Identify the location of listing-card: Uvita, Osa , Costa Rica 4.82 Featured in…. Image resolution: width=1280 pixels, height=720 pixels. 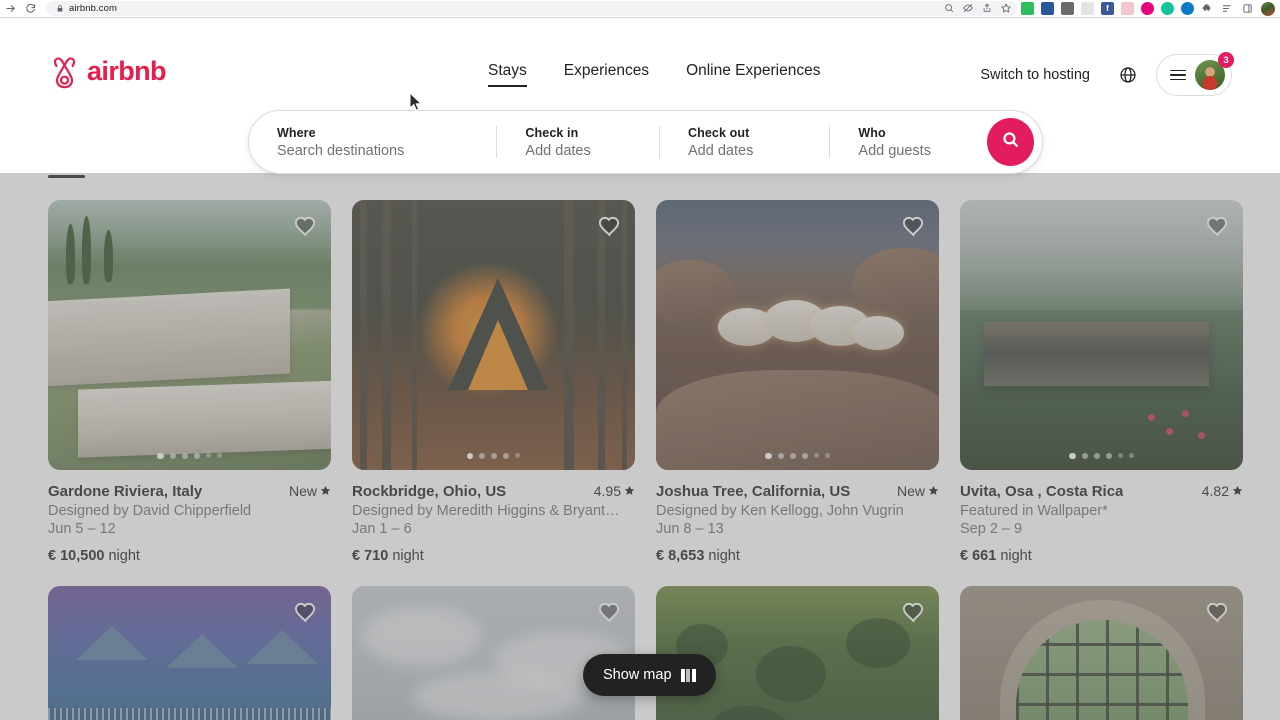
(1101, 382).